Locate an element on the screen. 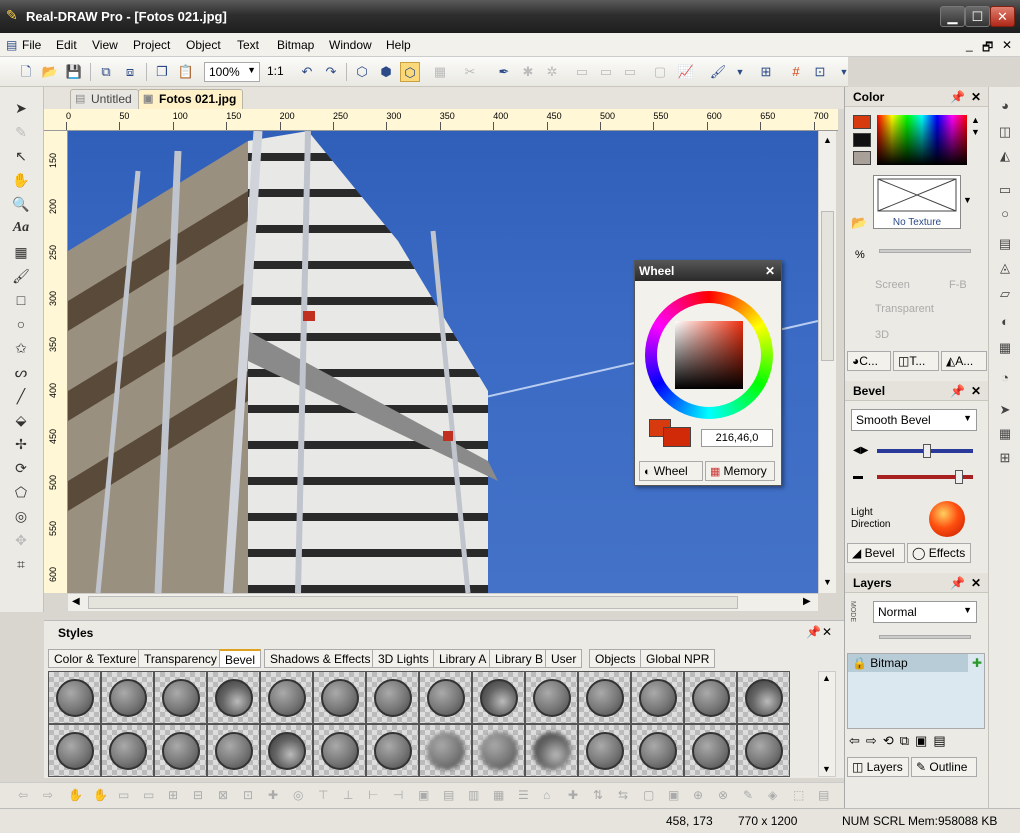  doc-minimize-button: _ is located at coordinates (969, 45).